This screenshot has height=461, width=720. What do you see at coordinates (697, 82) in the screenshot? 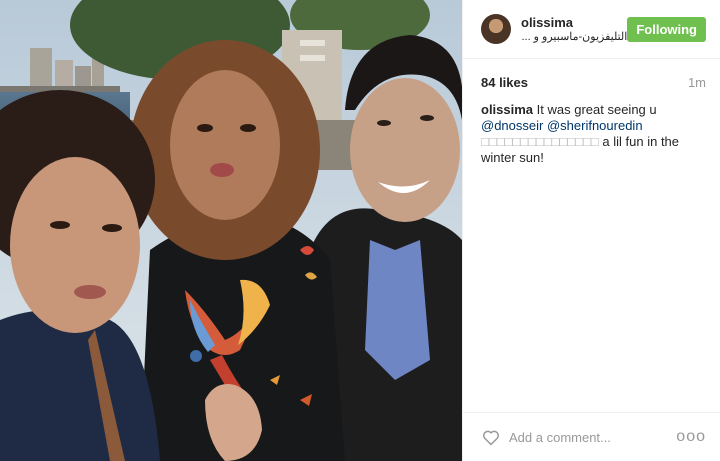
I see `post-time: 1m` at bounding box center [697, 82].